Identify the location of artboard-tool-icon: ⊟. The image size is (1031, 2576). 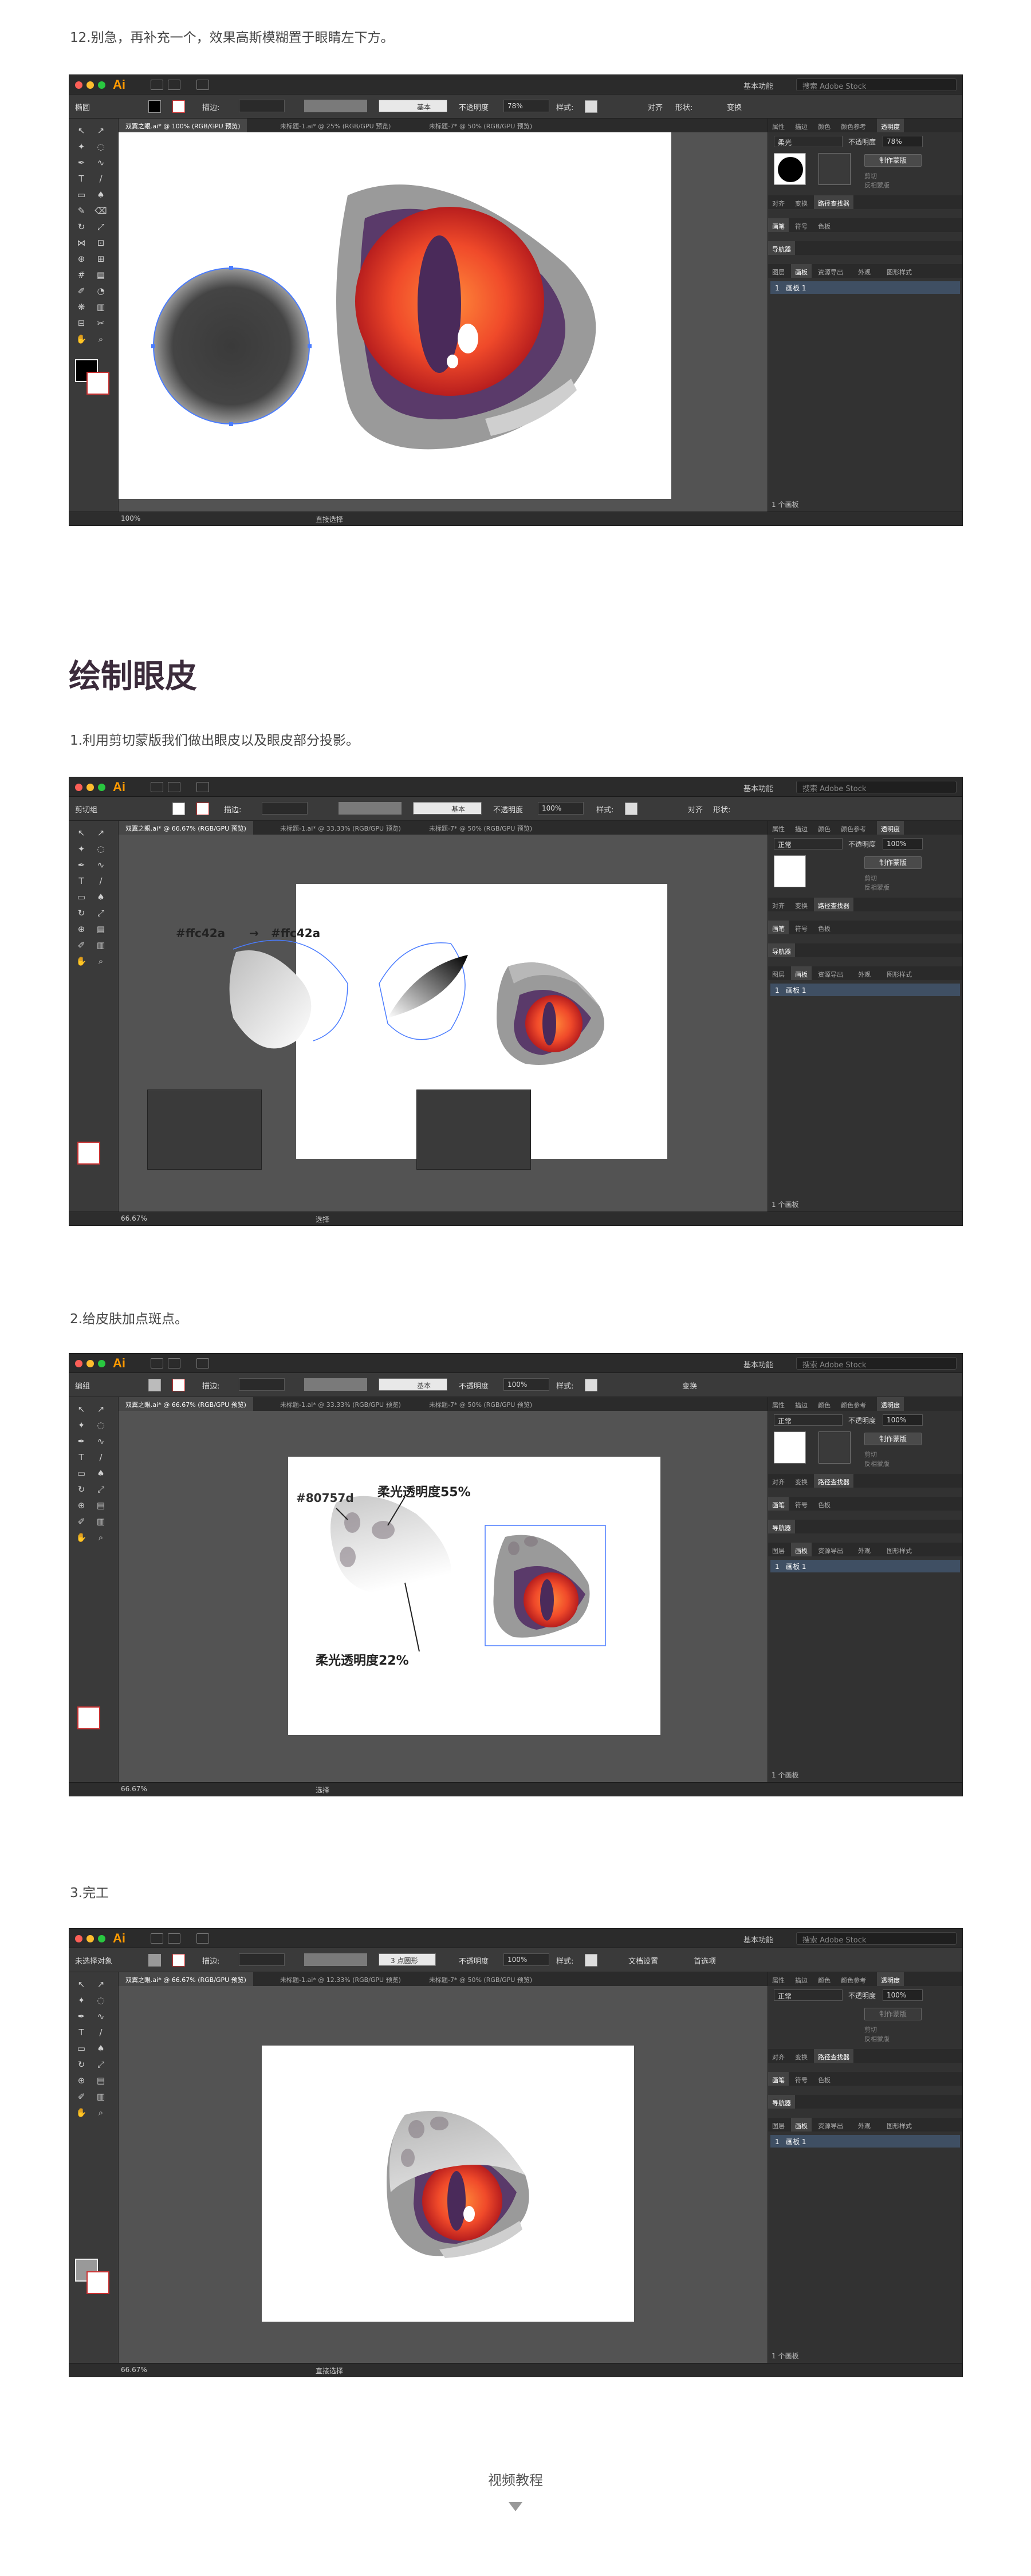
(81, 323).